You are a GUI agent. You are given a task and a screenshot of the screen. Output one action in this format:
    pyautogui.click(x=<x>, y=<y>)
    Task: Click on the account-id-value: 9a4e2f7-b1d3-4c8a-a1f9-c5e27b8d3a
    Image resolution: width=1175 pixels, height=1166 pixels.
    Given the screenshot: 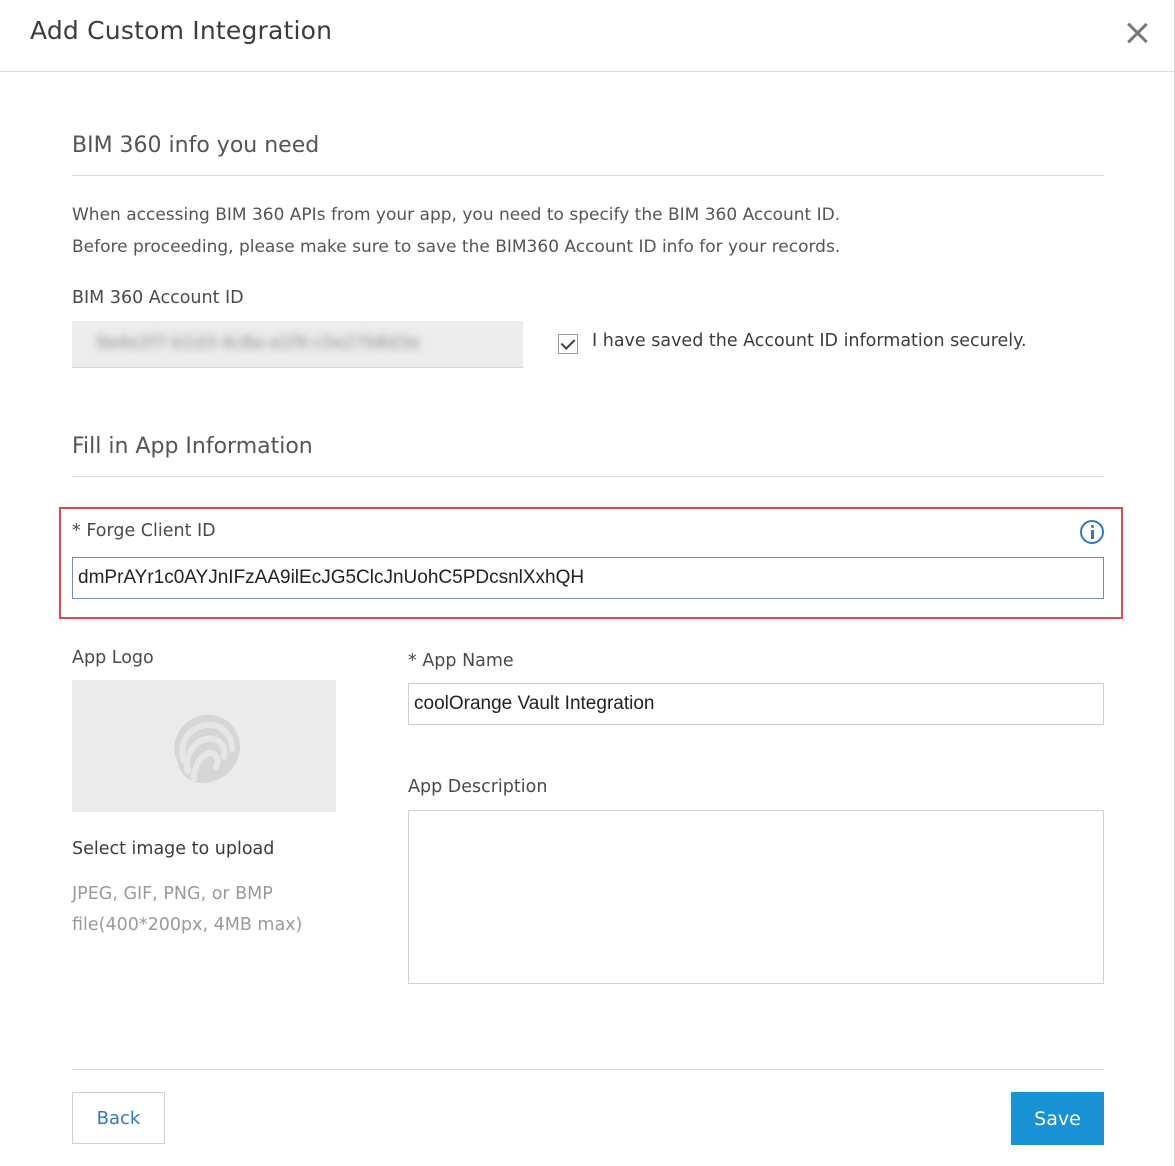 What is the action you would take?
    pyautogui.click(x=258, y=343)
    